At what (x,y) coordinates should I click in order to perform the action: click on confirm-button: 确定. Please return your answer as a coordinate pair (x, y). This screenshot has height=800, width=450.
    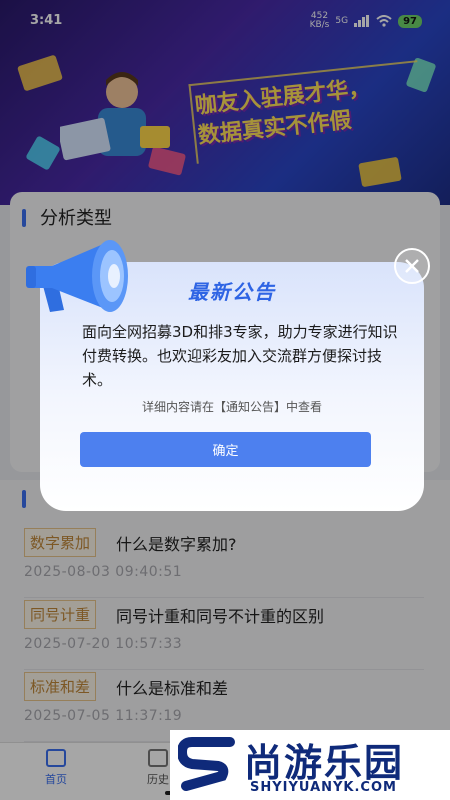
    Looking at the image, I should click on (225, 449).